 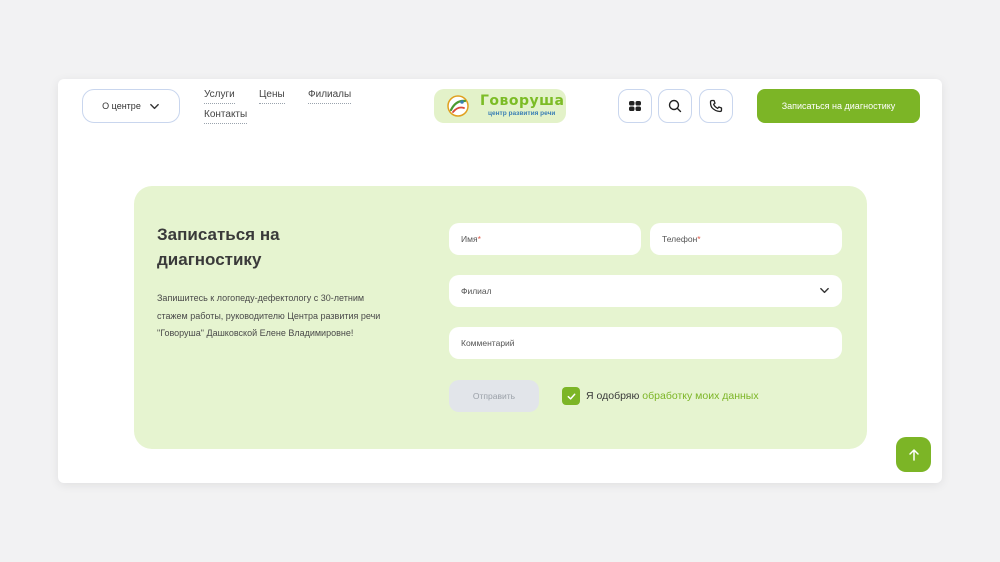 I want to click on consent-link: обработку моих данных, so click(x=700, y=396).